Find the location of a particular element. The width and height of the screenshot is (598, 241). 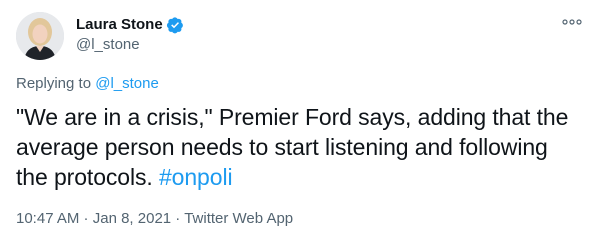

reply-handle-link: @l_stone is located at coordinates (127, 83).